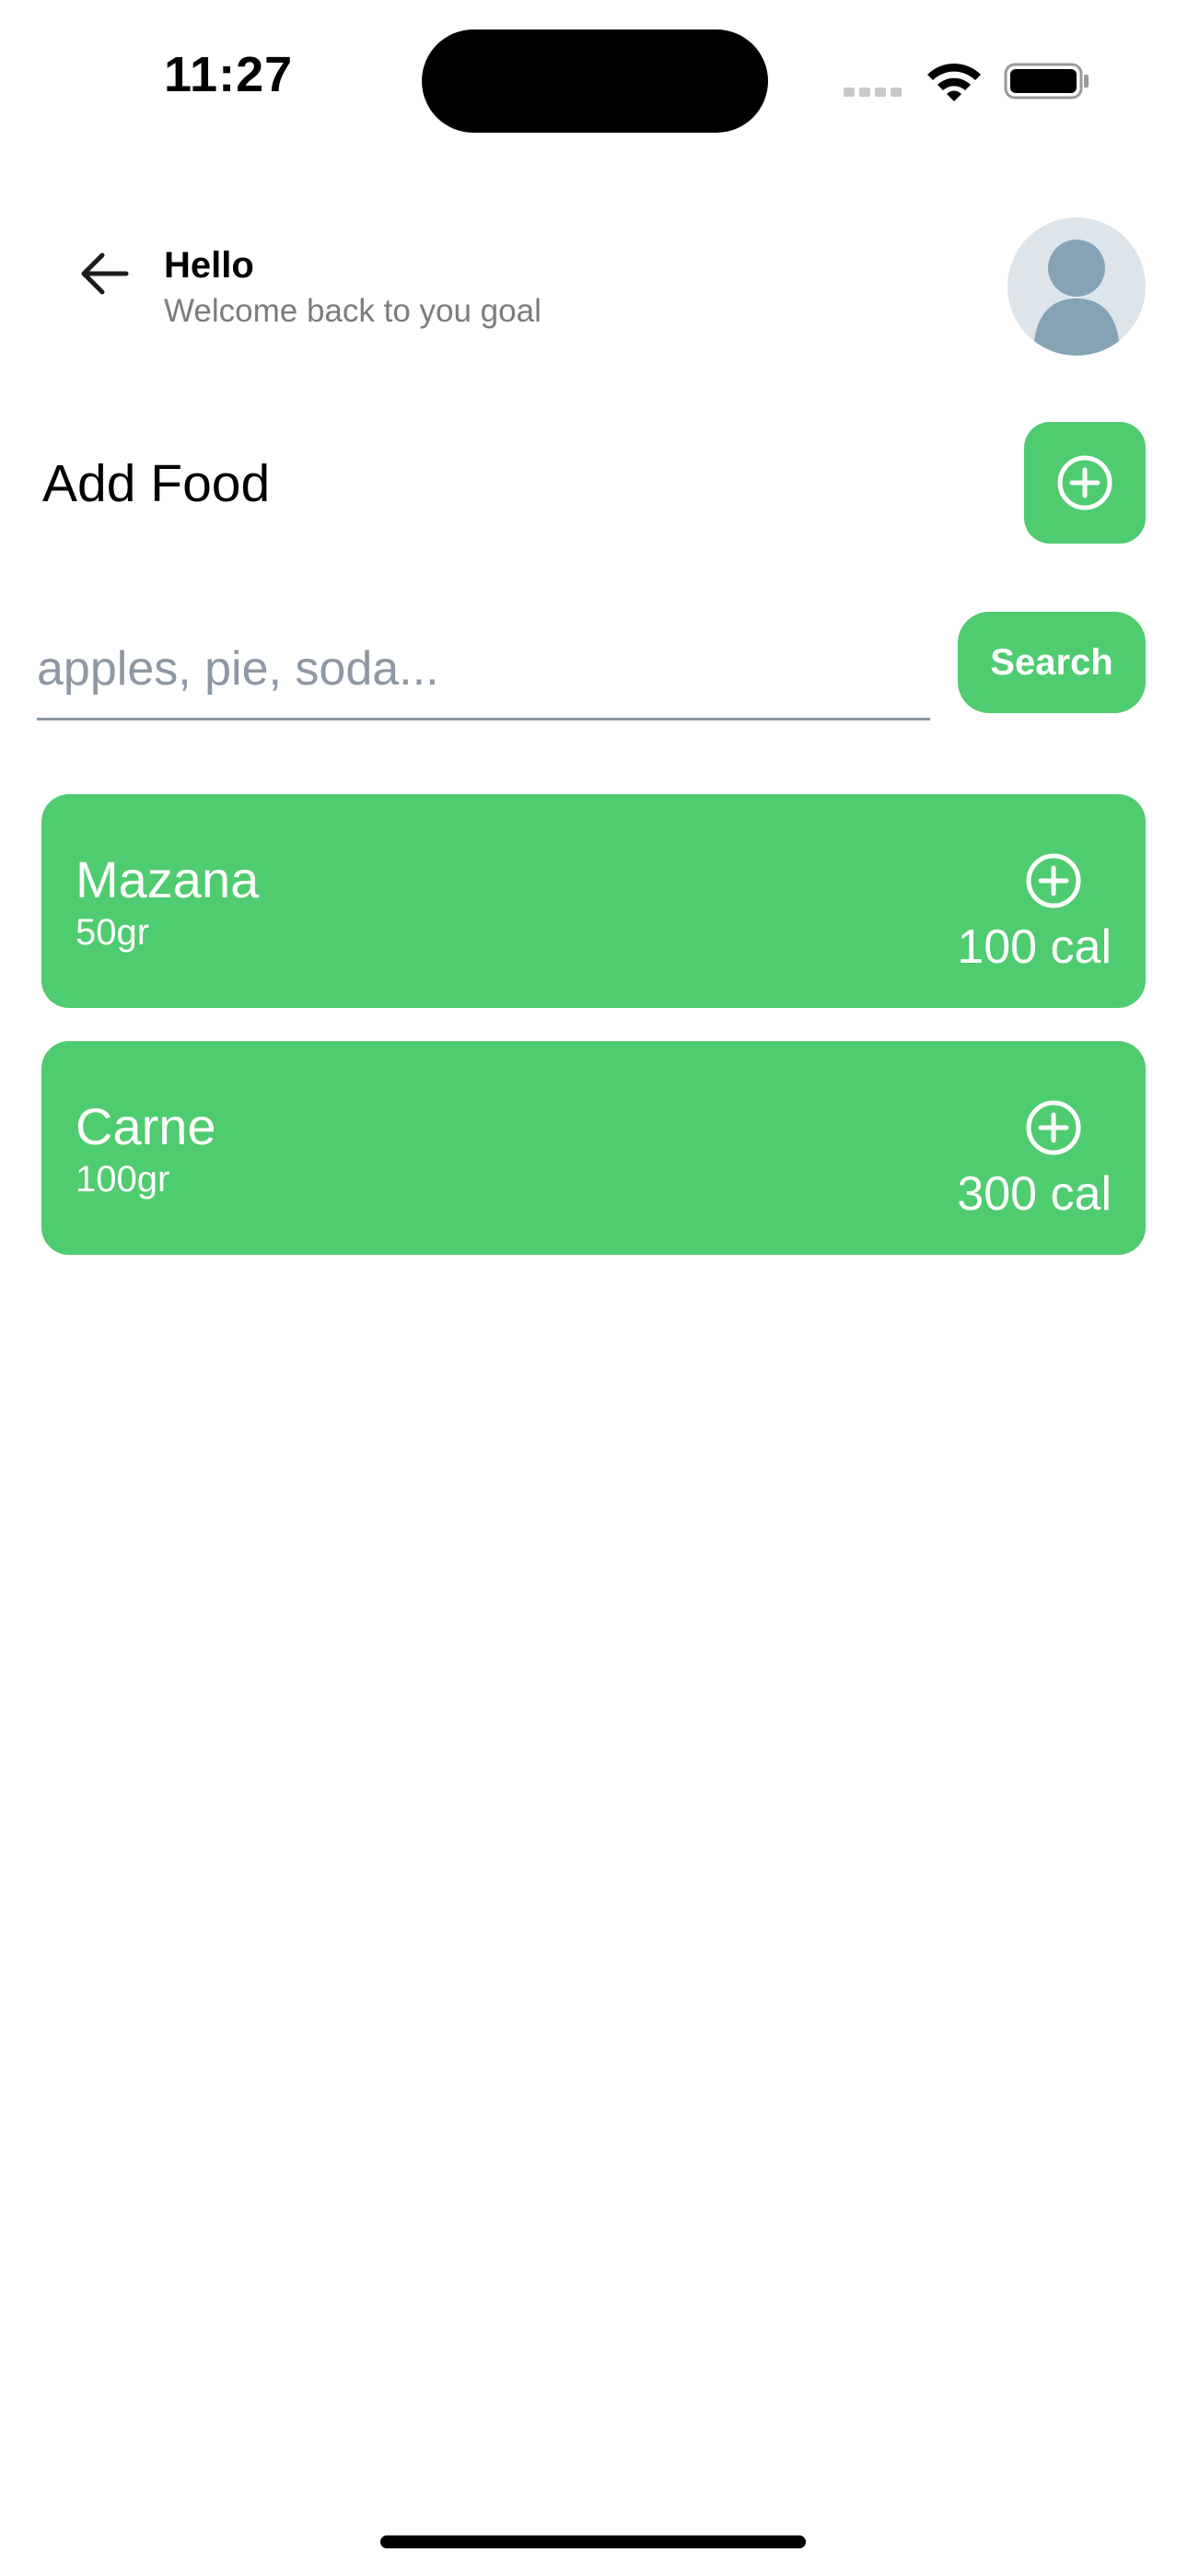 The height and width of the screenshot is (2576, 1188). I want to click on user-avatar-icon, so click(1076, 298).